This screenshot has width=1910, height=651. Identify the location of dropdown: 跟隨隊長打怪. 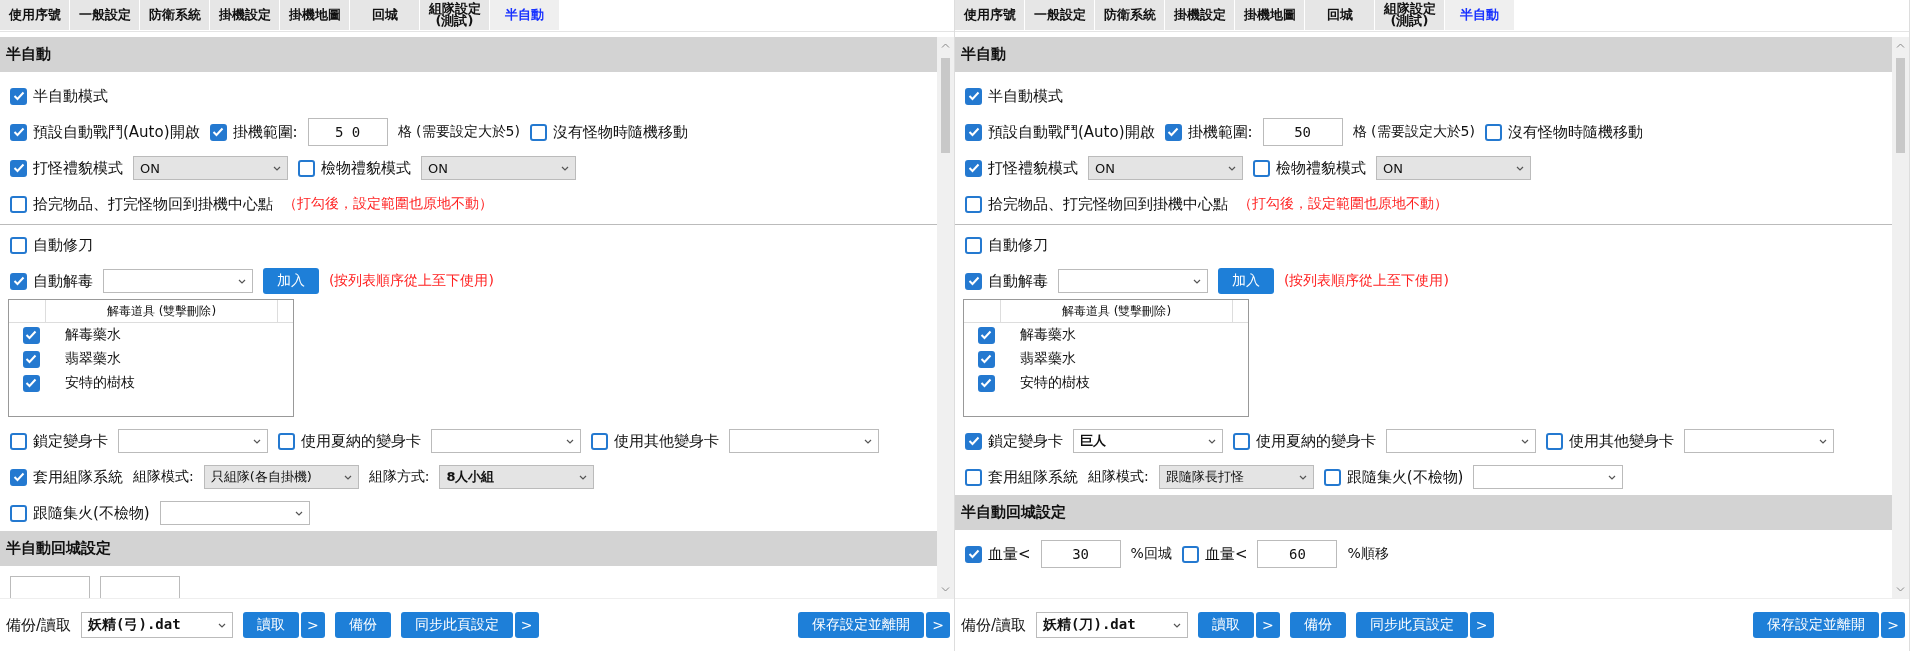
(1236, 477).